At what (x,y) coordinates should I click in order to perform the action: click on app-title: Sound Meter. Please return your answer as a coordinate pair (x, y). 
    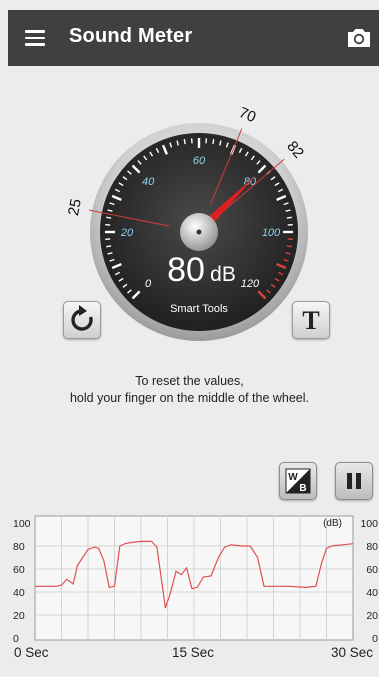
    Looking at the image, I should click on (131, 36).